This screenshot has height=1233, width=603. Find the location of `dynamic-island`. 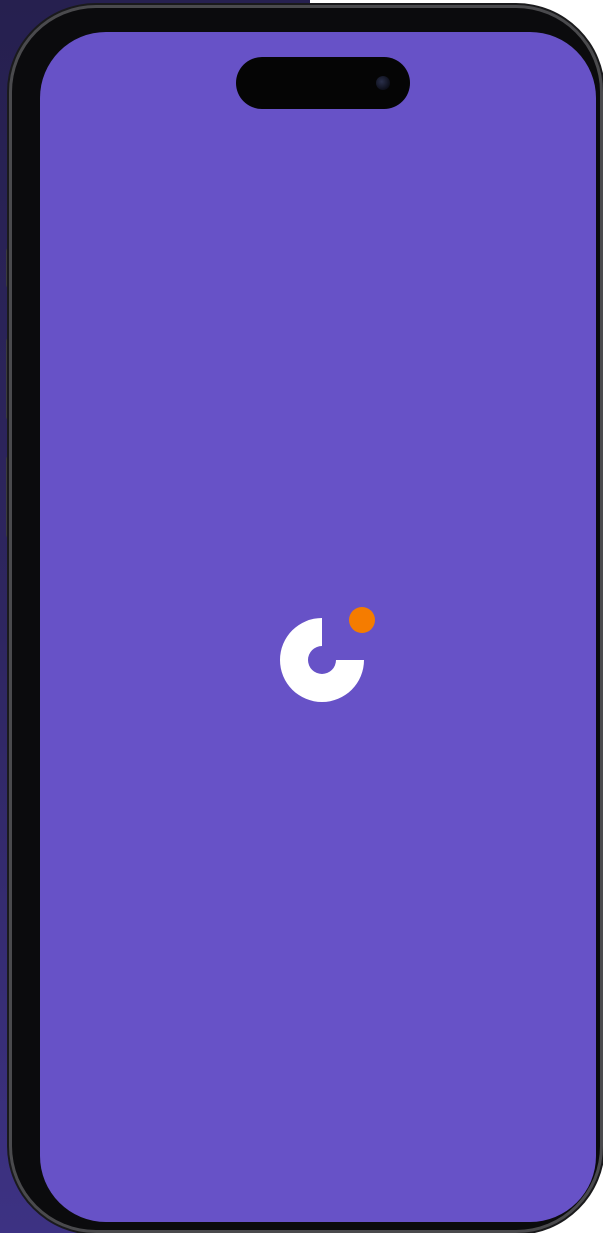

dynamic-island is located at coordinates (323, 83).